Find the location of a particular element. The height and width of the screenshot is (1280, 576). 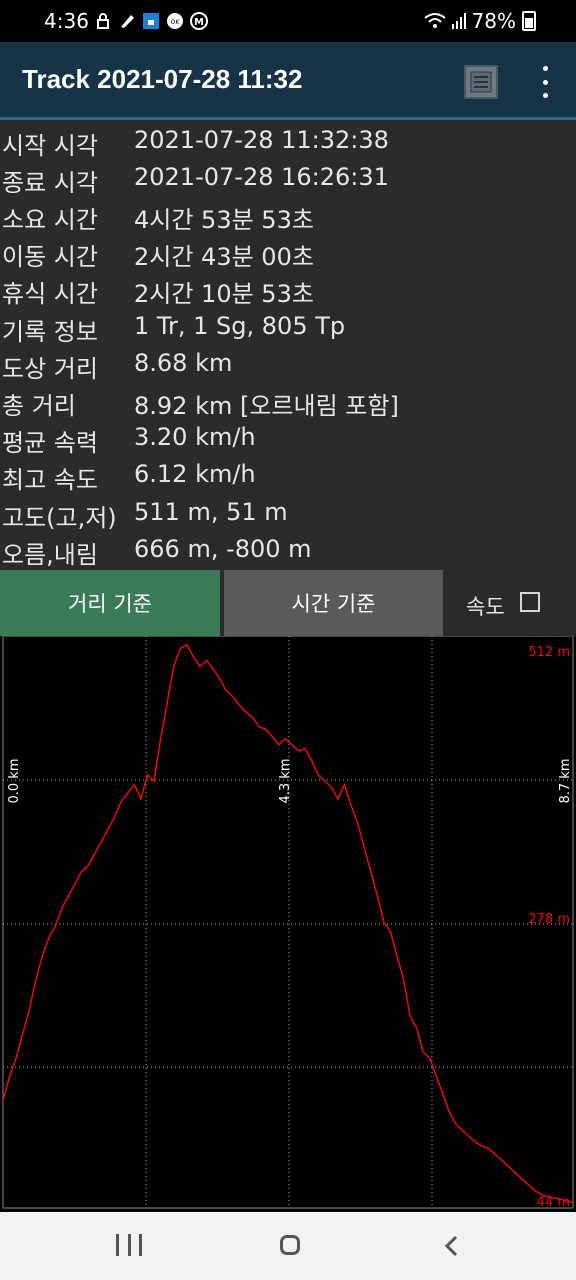

info-value: 511 m, 51 m is located at coordinates (211, 512).